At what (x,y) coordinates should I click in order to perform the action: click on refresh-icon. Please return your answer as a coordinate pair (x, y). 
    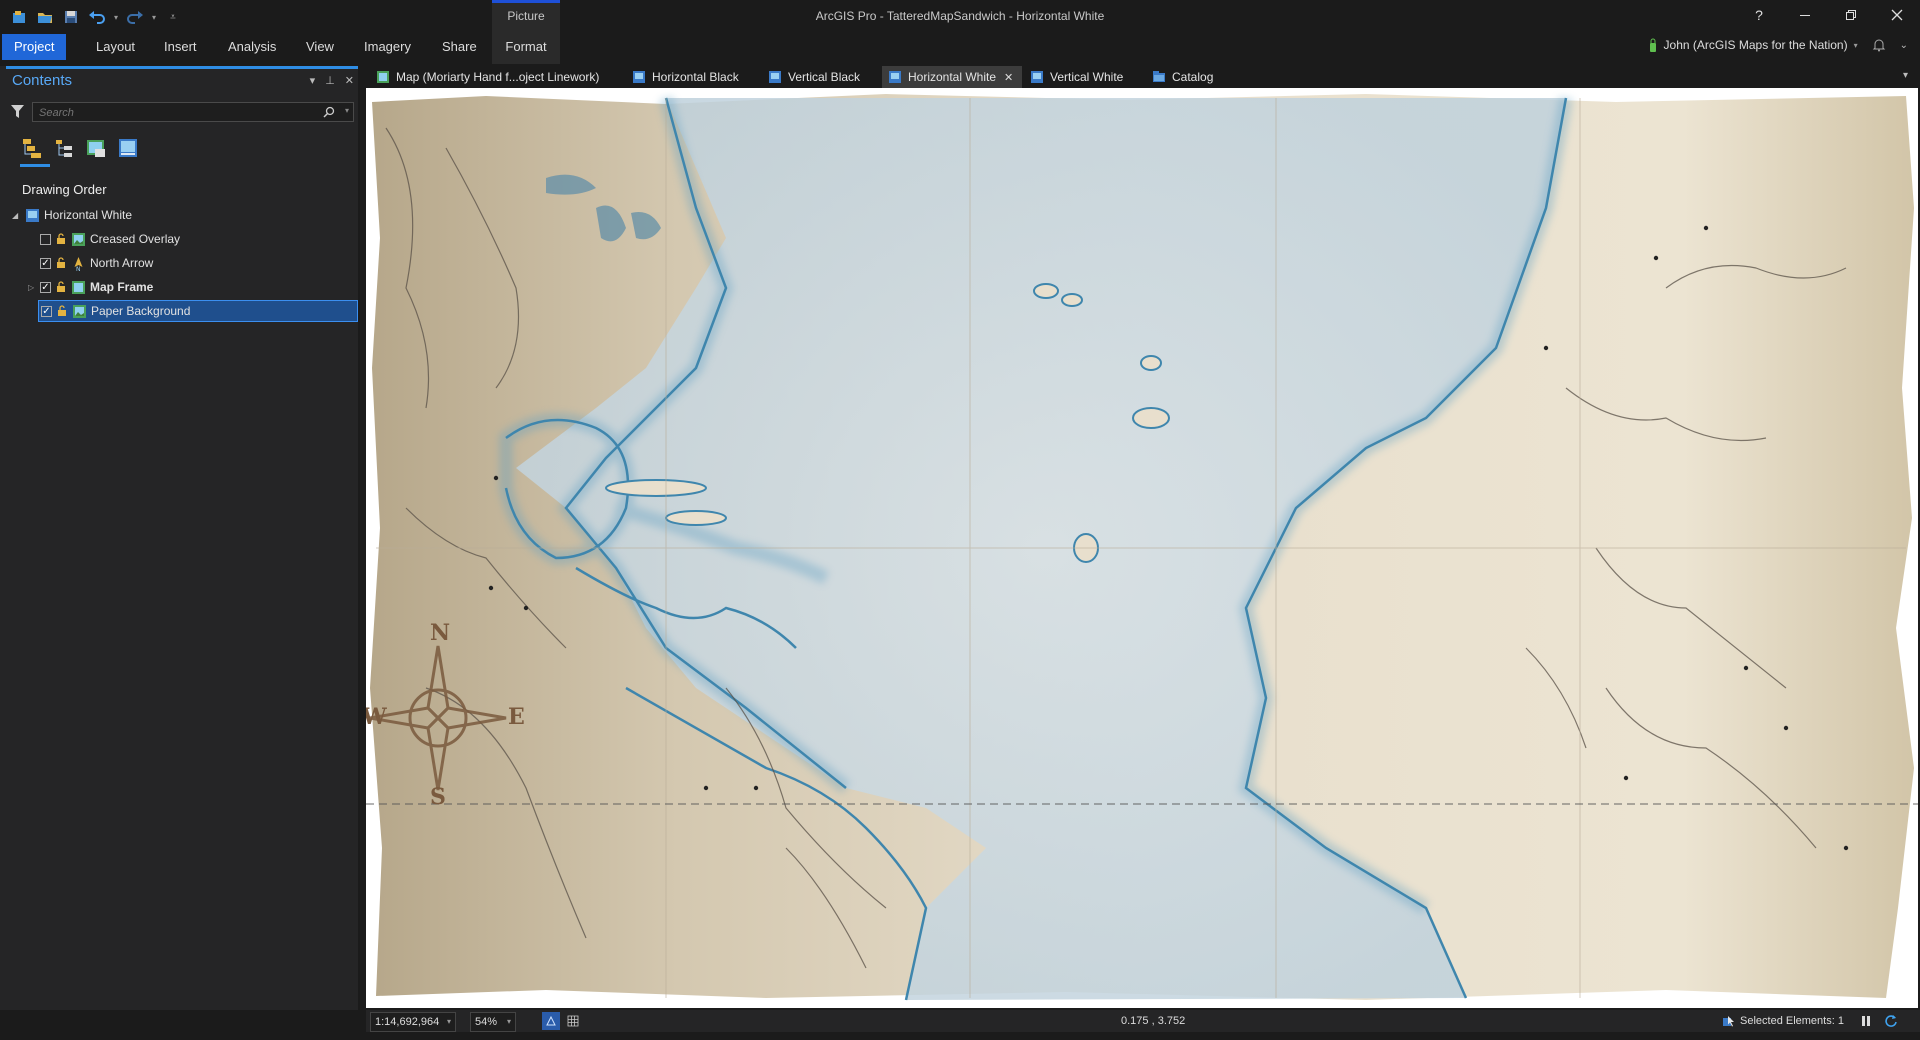
    Looking at the image, I should click on (1891, 1021).